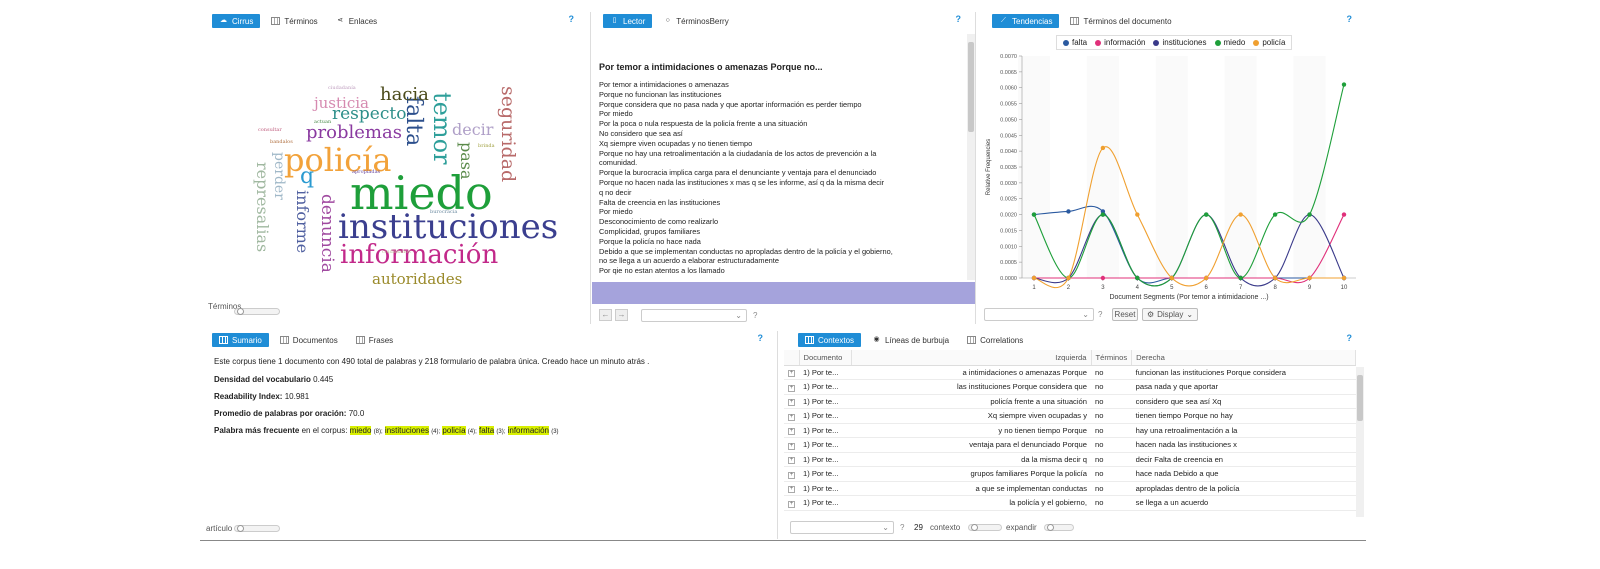 The width and height of the screenshot is (1600, 569). Describe the element at coordinates (508, 134) in the screenshot. I see `cloud-word: seguridad` at that location.